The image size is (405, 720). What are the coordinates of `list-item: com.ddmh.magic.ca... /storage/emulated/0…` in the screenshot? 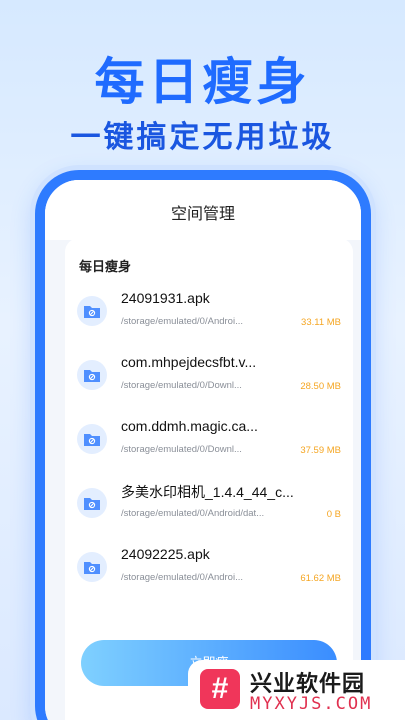 It's located at (209, 439).